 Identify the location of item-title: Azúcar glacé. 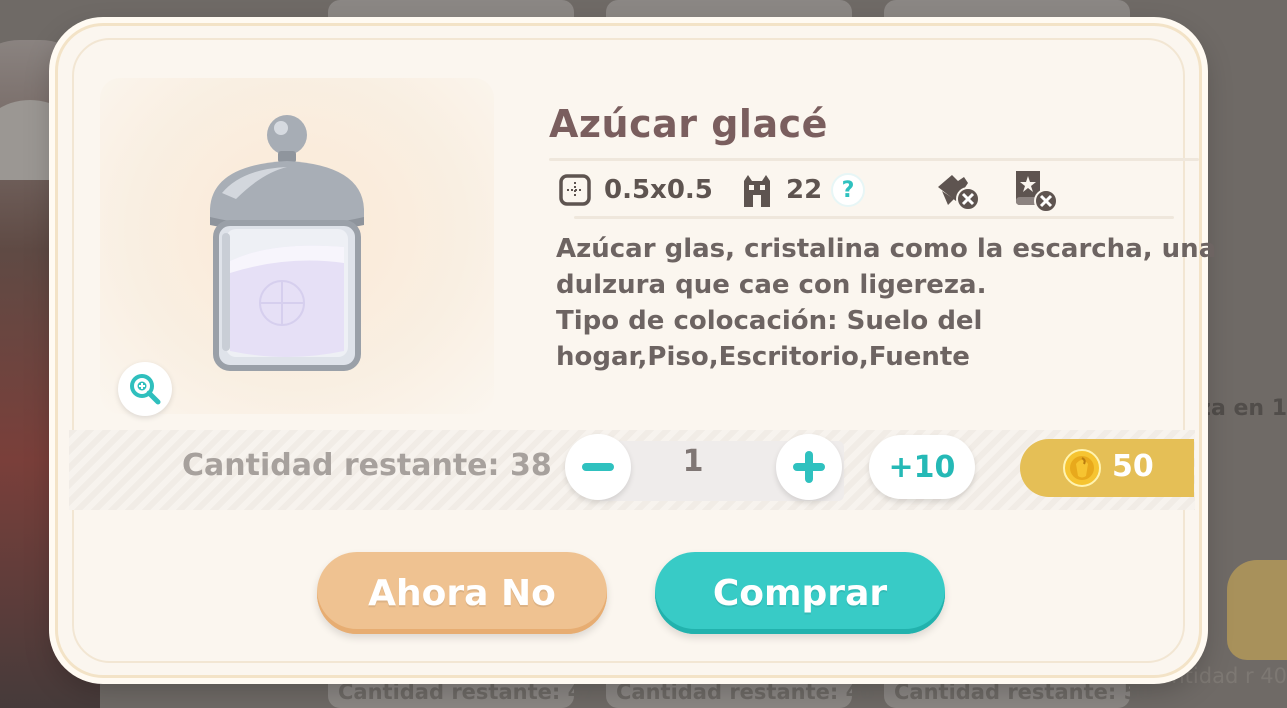
(688, 124).